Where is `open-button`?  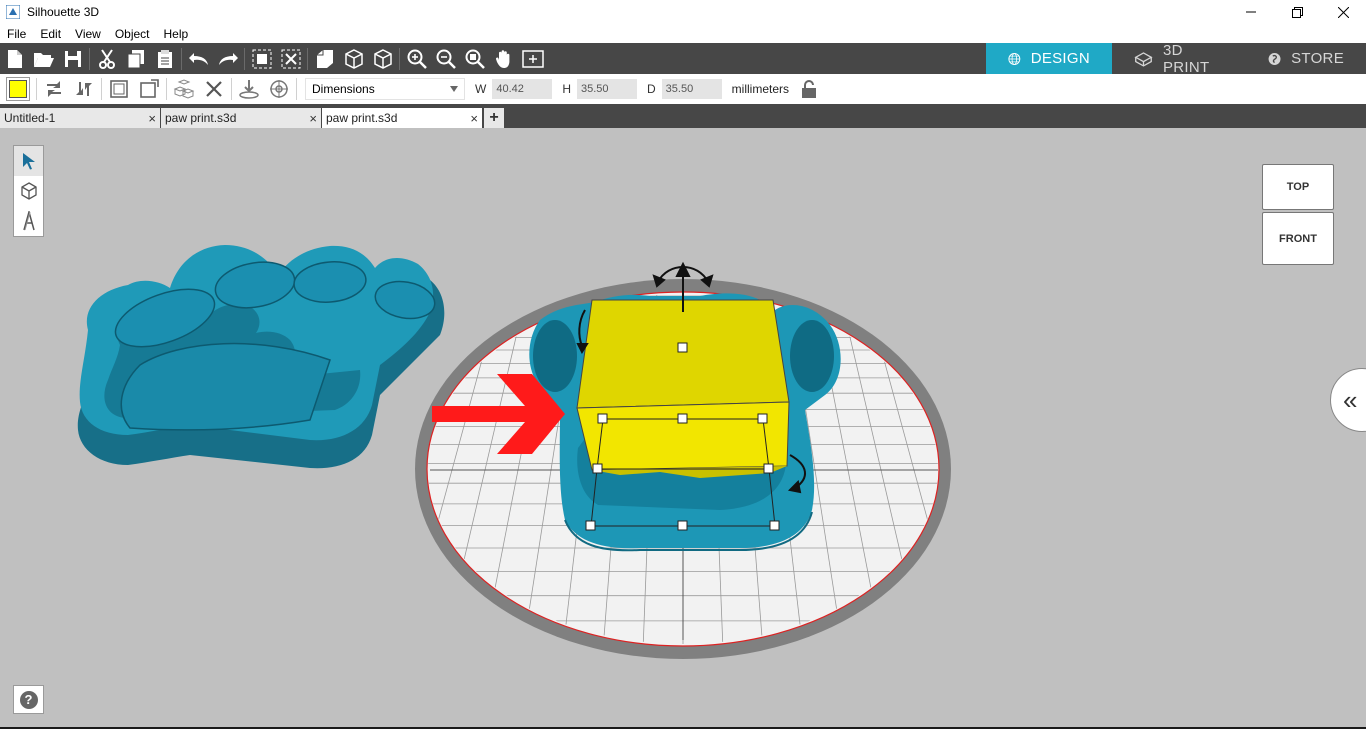 open-button is located at coordinates (43, 58).